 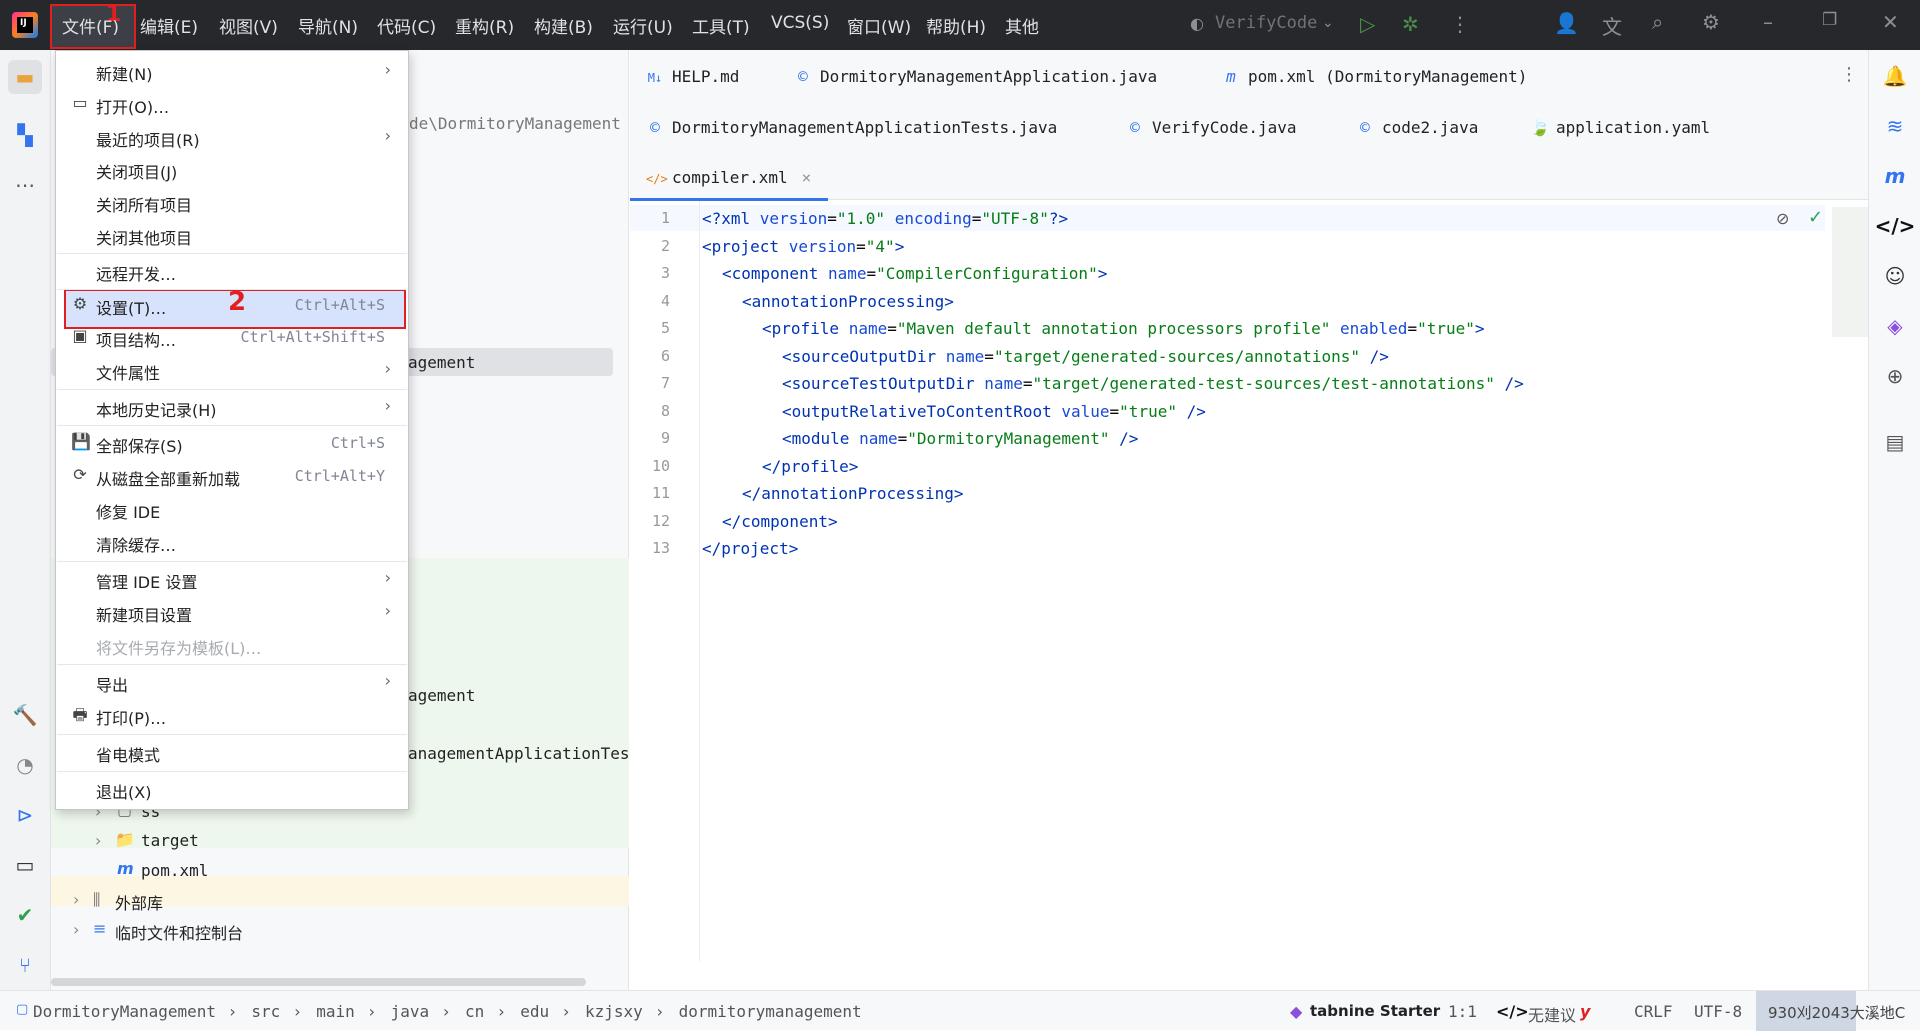 What do you see at coordinates (803, 246) in the screenshot?
I see `code-line: <project version="4">` at bounding box center [803, 246].